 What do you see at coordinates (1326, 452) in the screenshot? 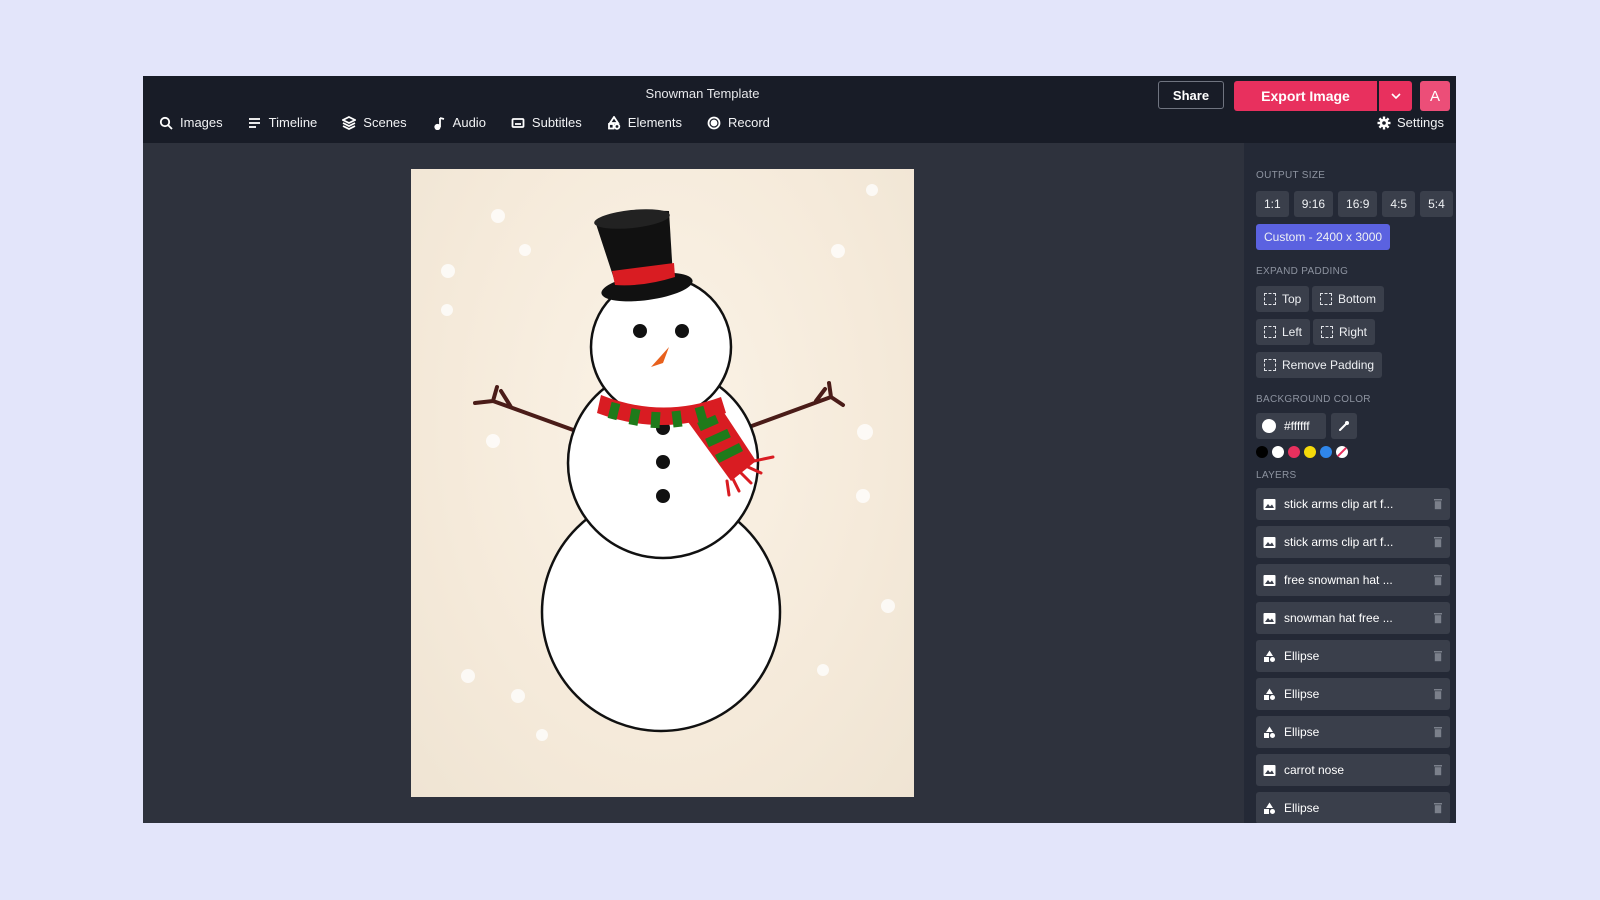
I see `swatch-blue` at bounding box center [1326, 452].